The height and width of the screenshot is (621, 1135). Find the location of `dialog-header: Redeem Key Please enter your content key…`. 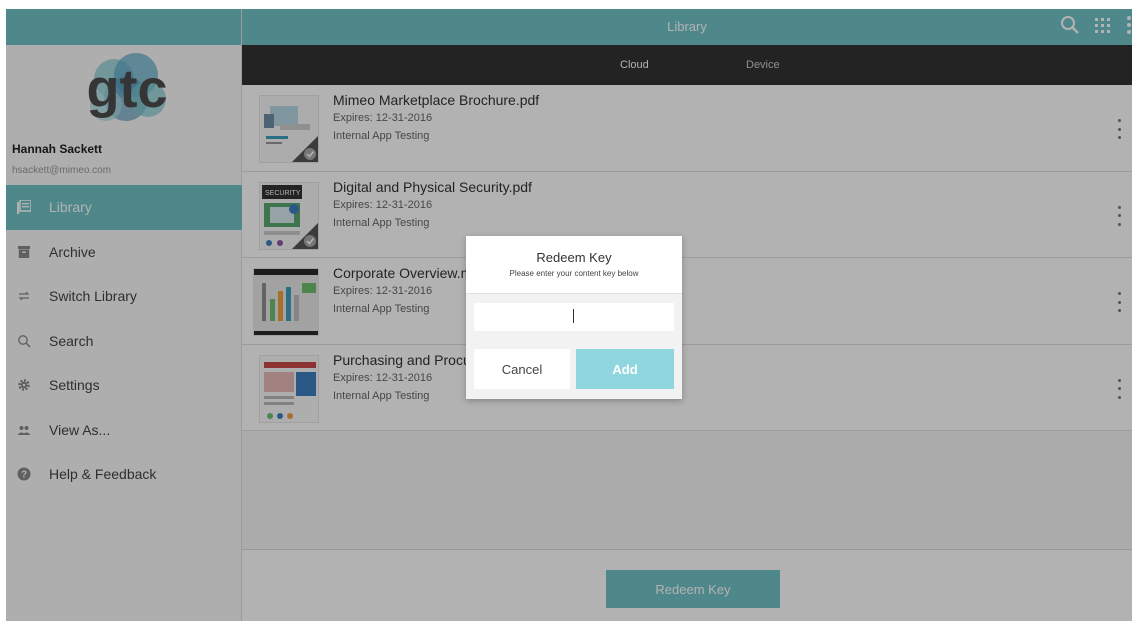

dialog-header: Redeem Key Please enter your content key… is located at coordinates (574, 265).